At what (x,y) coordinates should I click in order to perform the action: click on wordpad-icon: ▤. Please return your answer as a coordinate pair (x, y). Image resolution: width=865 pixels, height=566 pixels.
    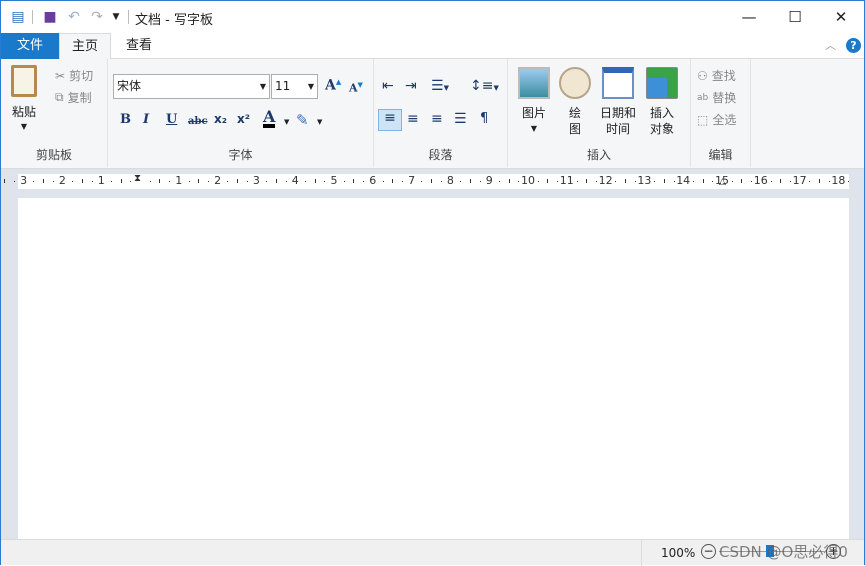
    Looking at the image, I should click on (18, 17).